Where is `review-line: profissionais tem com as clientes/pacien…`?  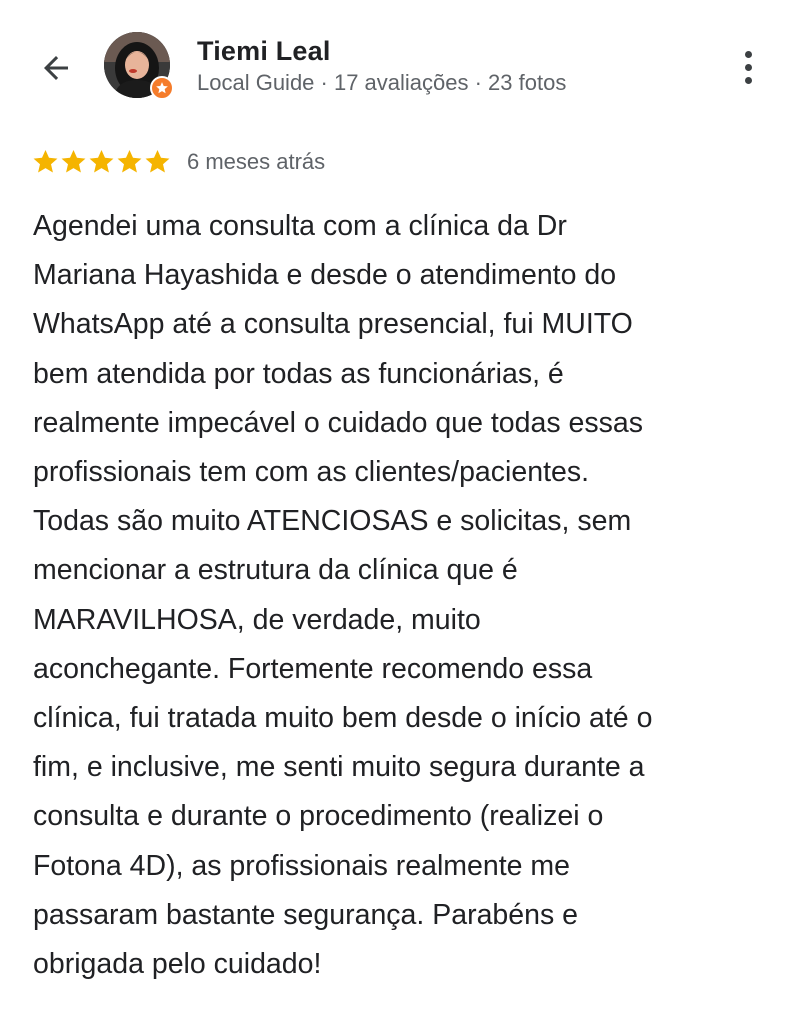 review-line: profissionais tem com as clientes/pacien… is located at coordinates (311, 472).